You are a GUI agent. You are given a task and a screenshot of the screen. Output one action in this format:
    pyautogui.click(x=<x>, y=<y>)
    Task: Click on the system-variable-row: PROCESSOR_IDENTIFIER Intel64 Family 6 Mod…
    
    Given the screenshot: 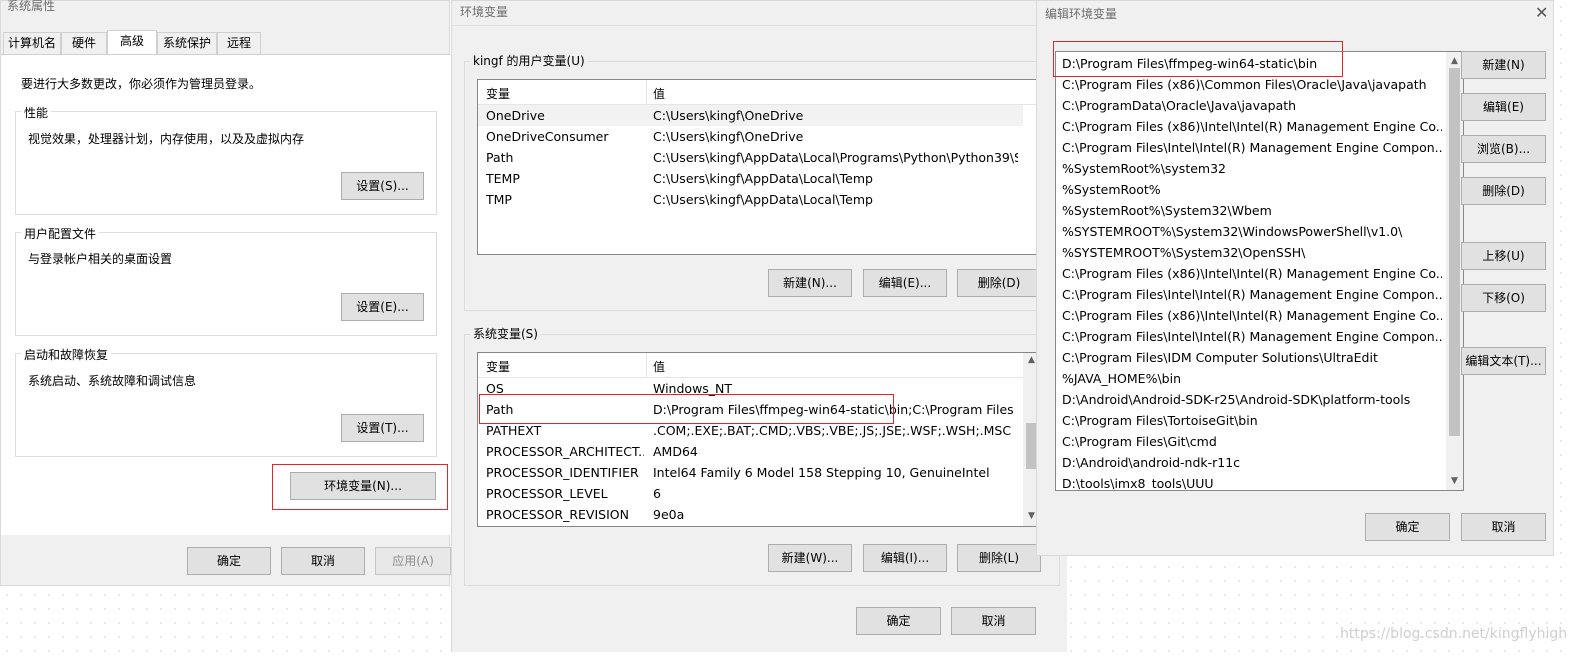 What is the action you would take?
    pyautogui.click(x=748, y=472)
    